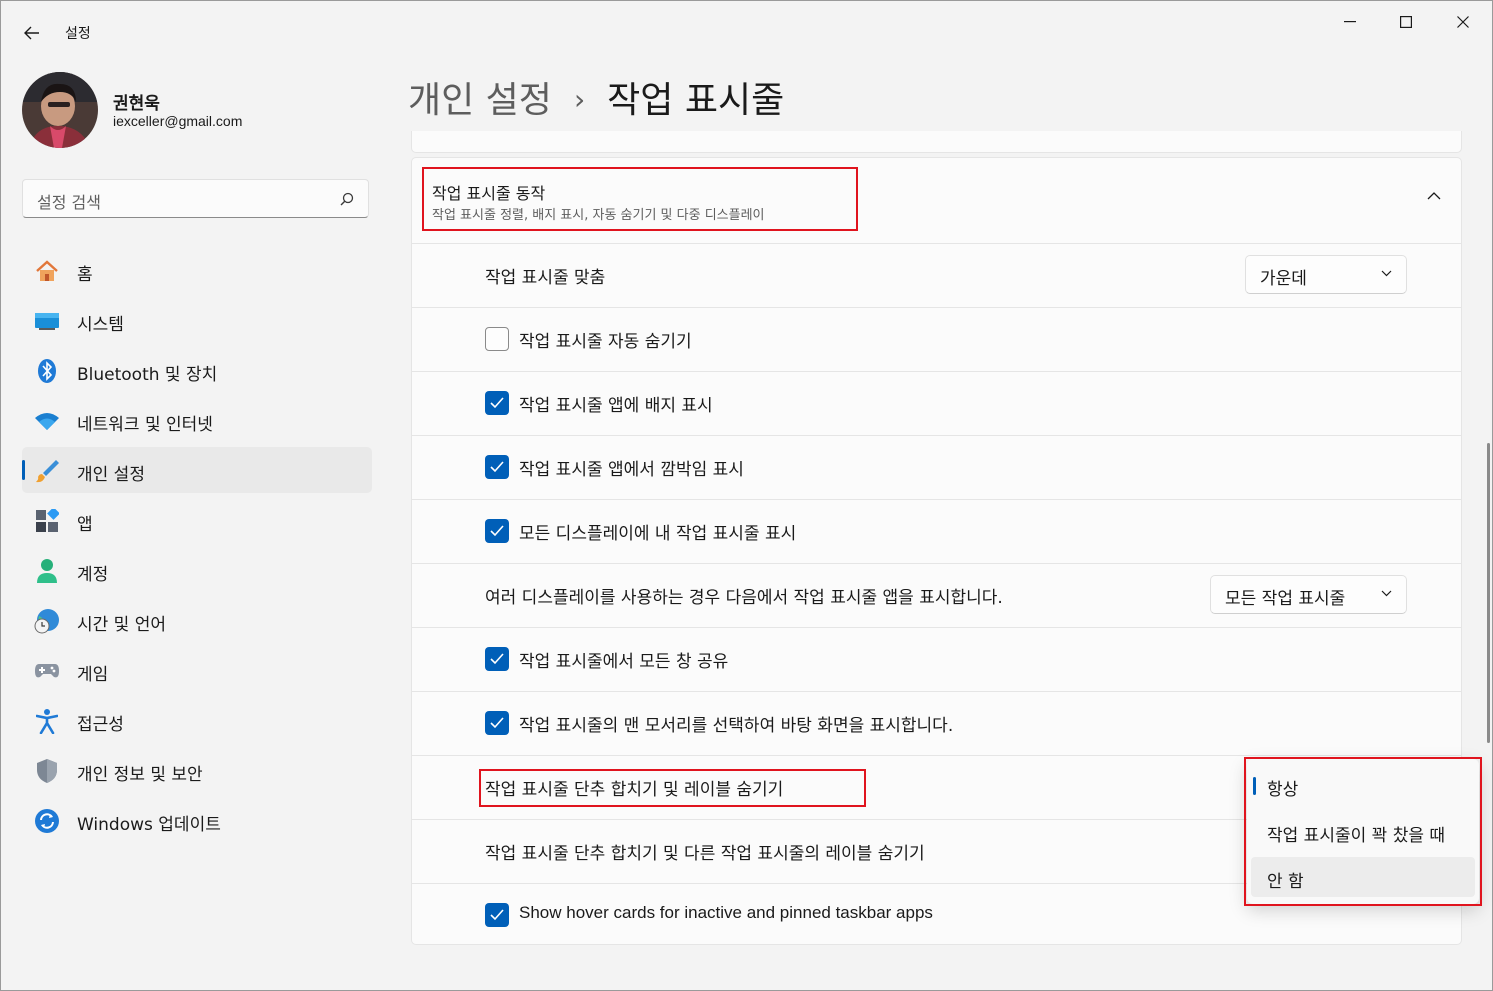  I want to click on avatar, so click(60, 110).